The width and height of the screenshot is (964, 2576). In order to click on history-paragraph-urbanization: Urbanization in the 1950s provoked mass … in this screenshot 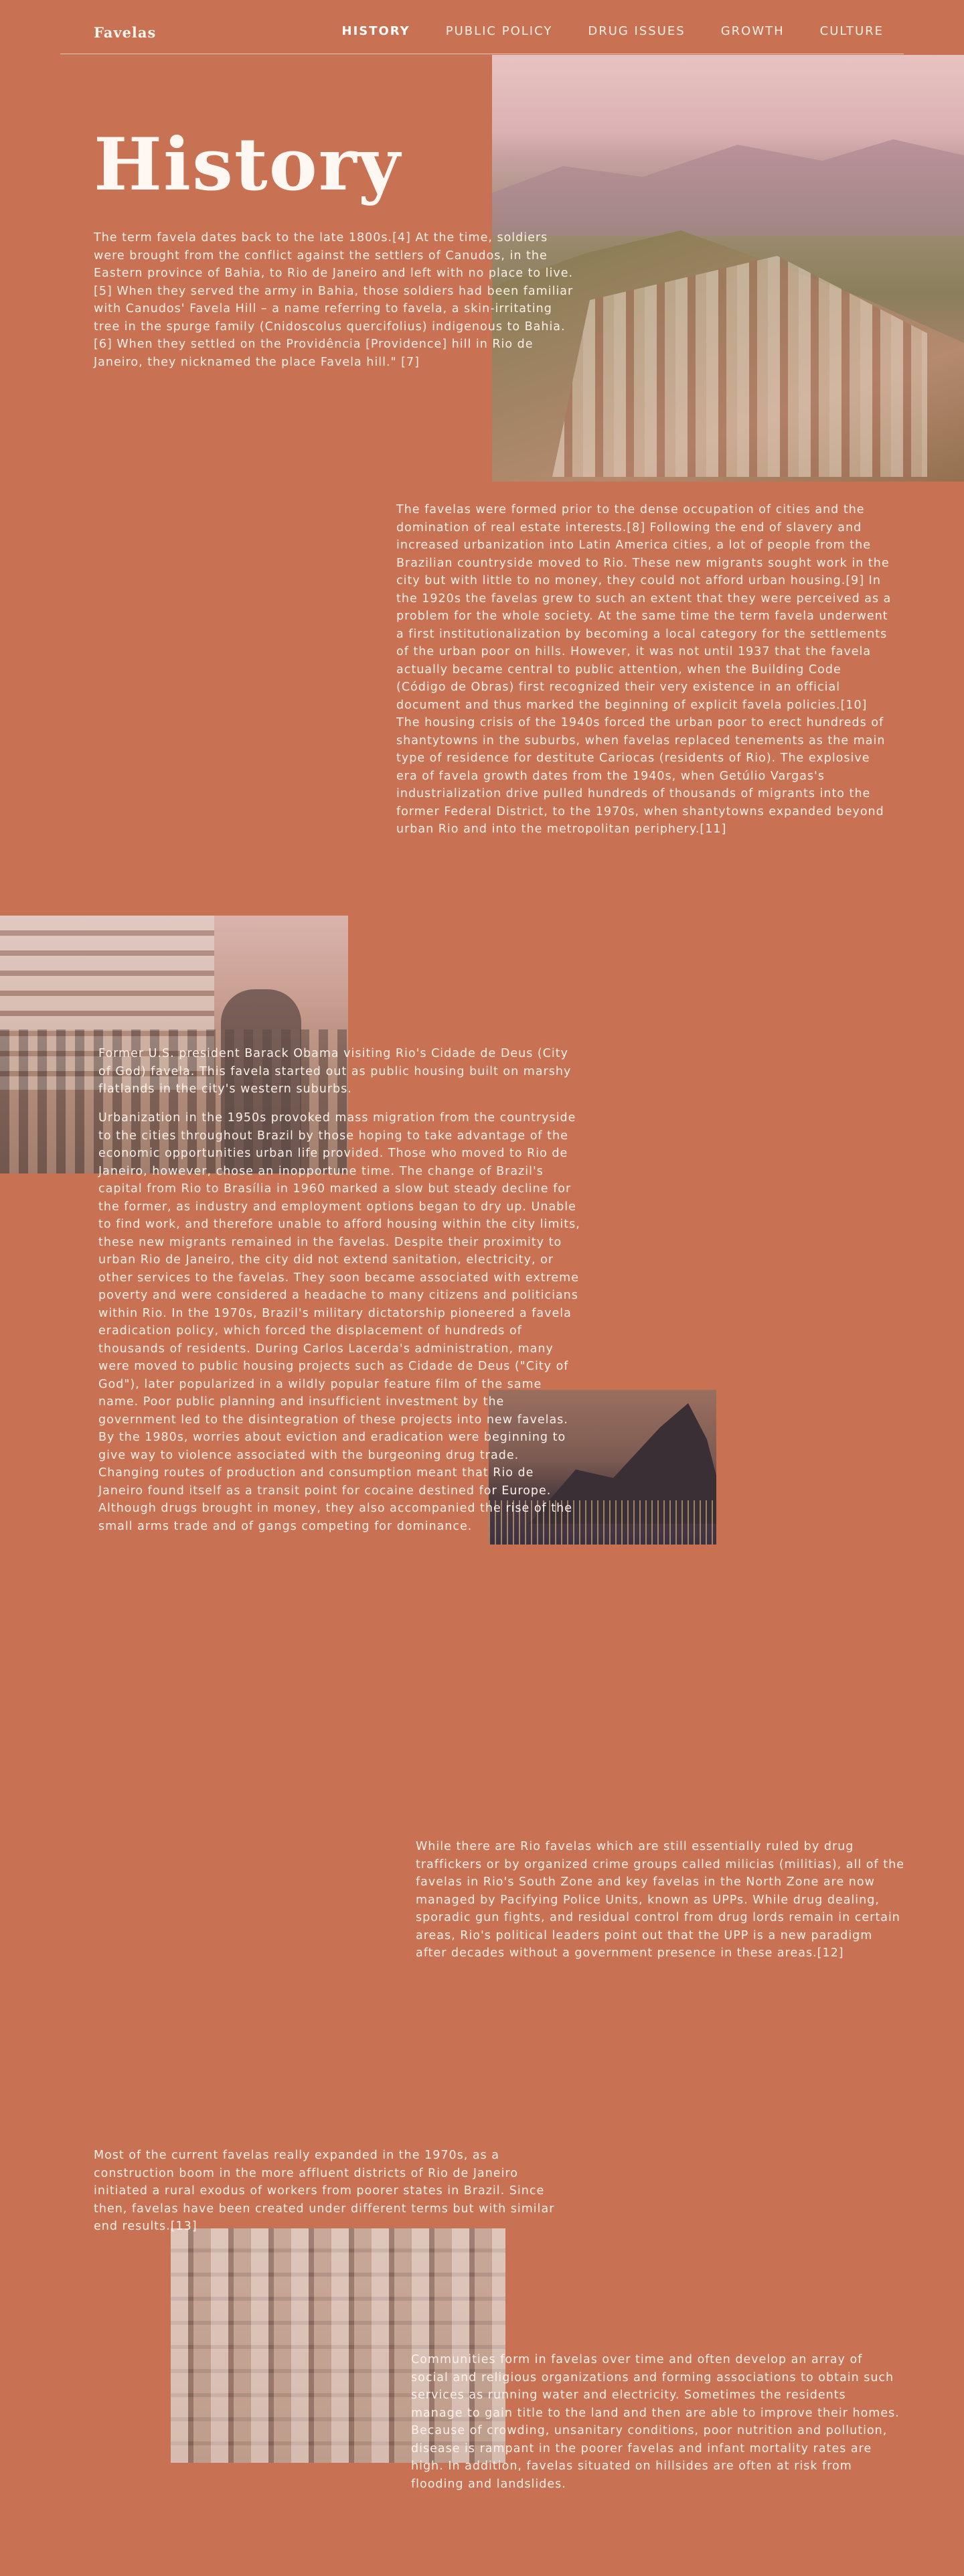, I will do `click(339, 1322)`.